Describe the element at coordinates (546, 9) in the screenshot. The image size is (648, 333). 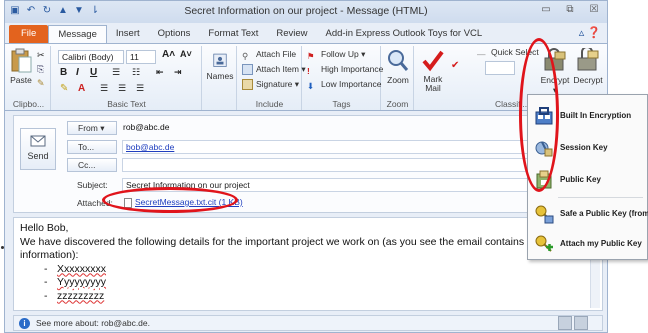
I see `minimize-button: ▭` at that location.